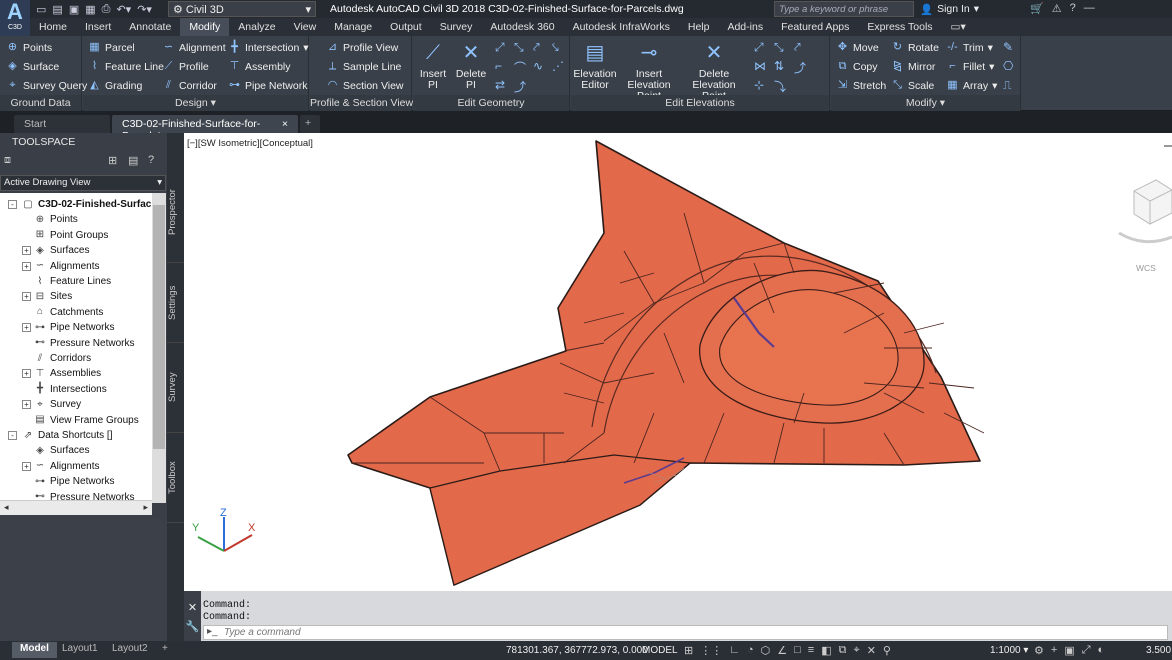  Describe the element at coordinates (175, 213) in the screenshot. I see `tab-prospector: Prospector` at that location.